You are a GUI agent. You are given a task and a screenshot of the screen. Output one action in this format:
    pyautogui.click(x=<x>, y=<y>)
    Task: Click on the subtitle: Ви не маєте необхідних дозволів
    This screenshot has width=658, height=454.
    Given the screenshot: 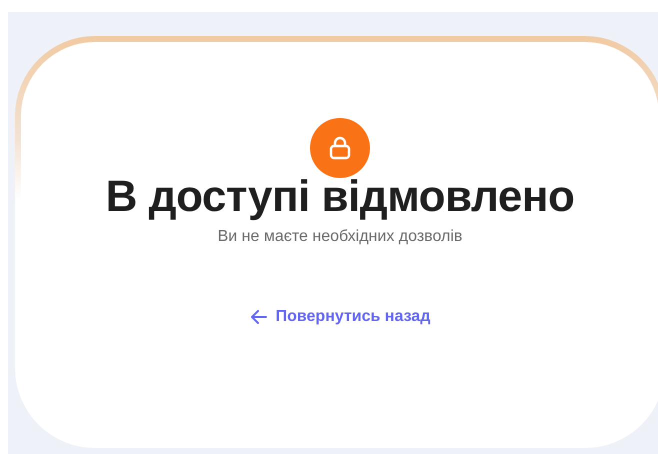 What is the action you would take?
    pyautogui.click(x=340, y=237)
    